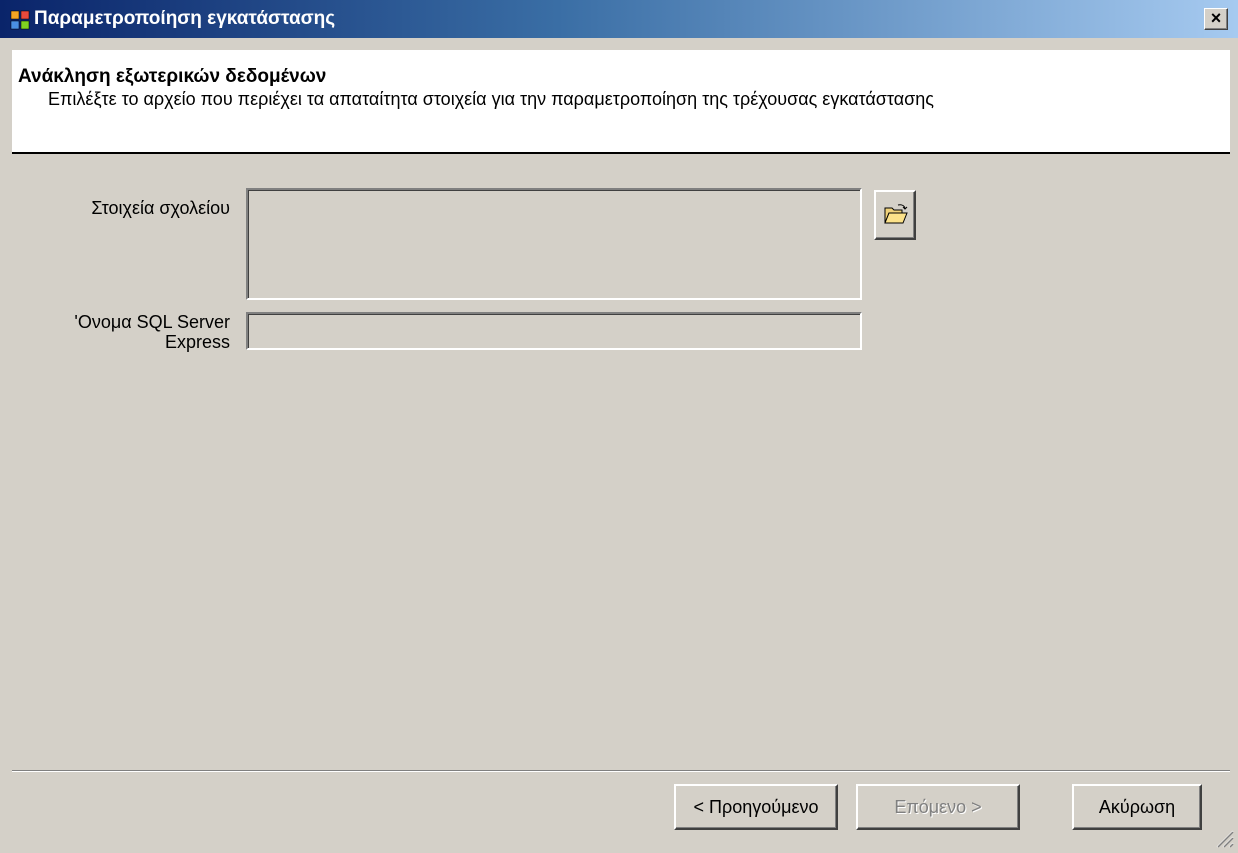 The height and width of the screenshot is (853, 1238). I want to click on close-button: ×, so click(1216, 19).